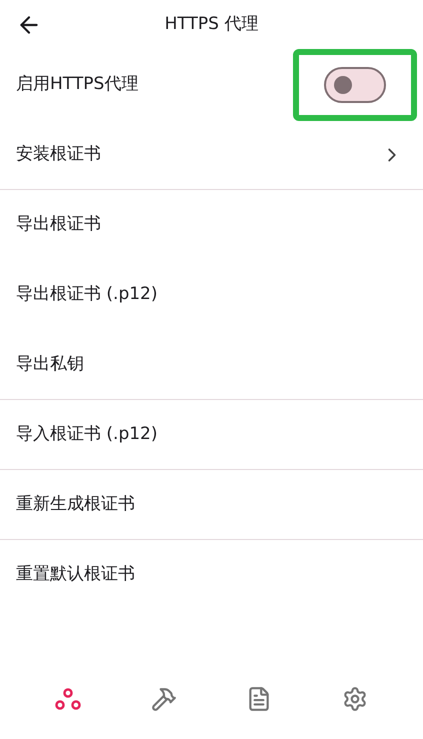 The height and width of the screenshot is (739, 423). I want to click on toggle-switch, so click(355, 85).